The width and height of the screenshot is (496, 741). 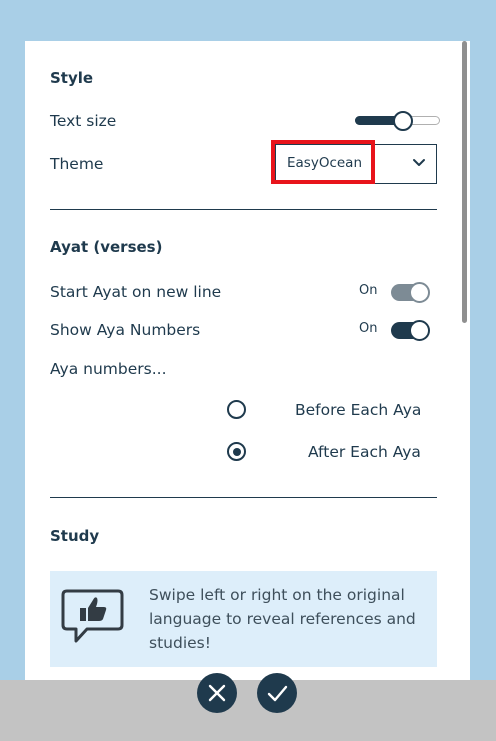 What do you see at coordinates (364, 452) in the screenshot?
I see `after-each-aya-label: After Each Aya` at bounding box center [364, 452].